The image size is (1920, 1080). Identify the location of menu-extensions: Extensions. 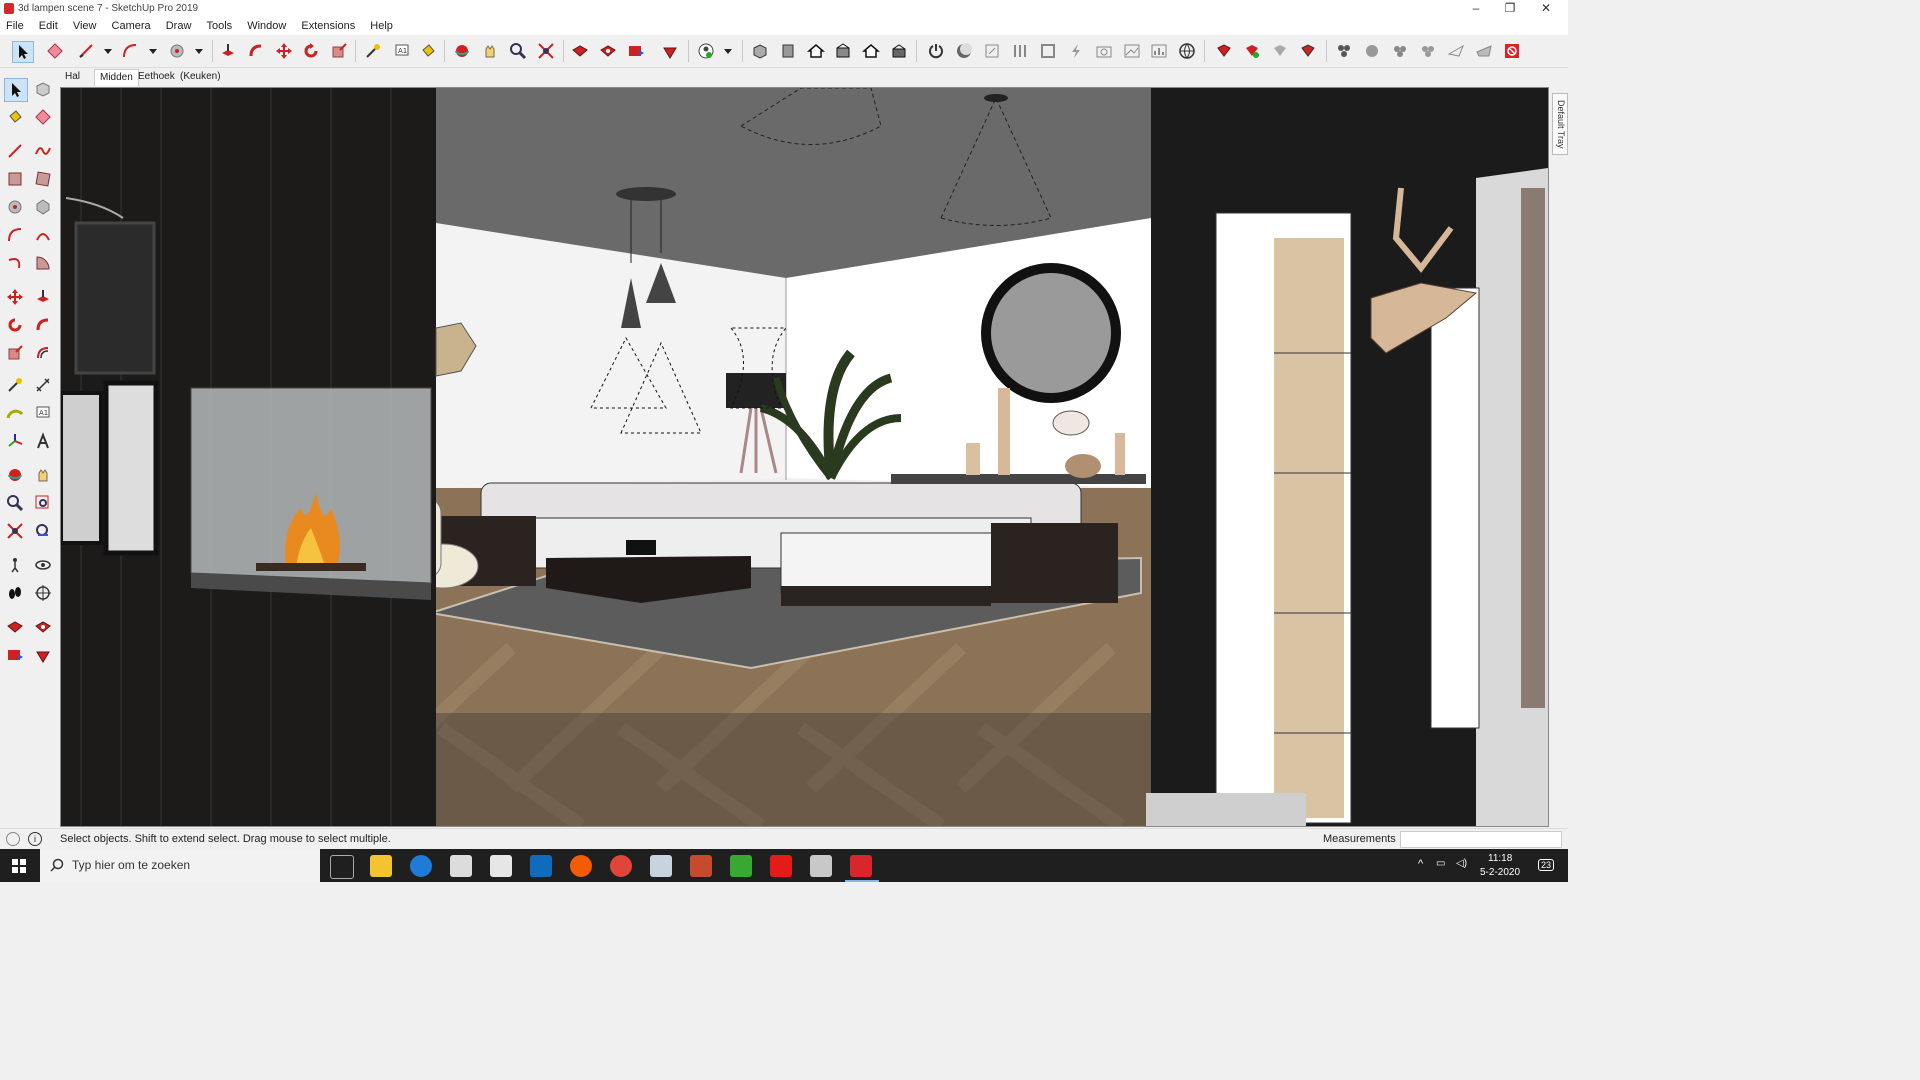
(328, 25).